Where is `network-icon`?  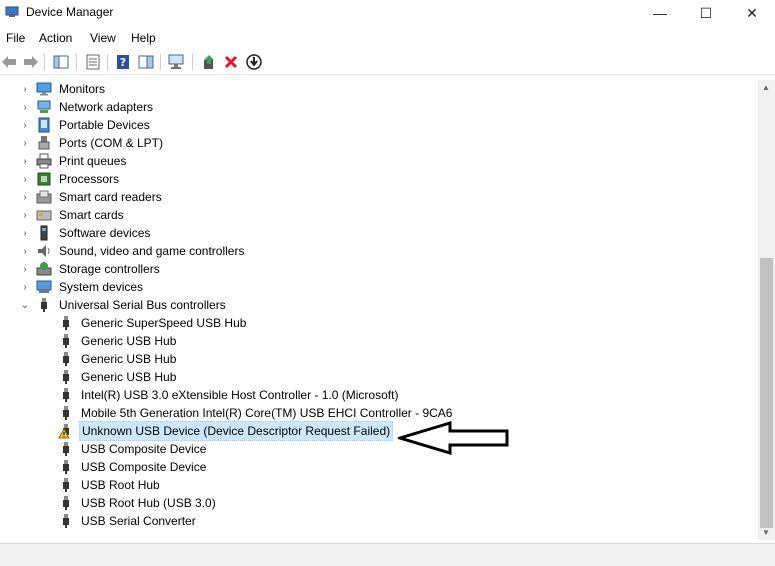 network-icon is located at coordinates (44, 106).